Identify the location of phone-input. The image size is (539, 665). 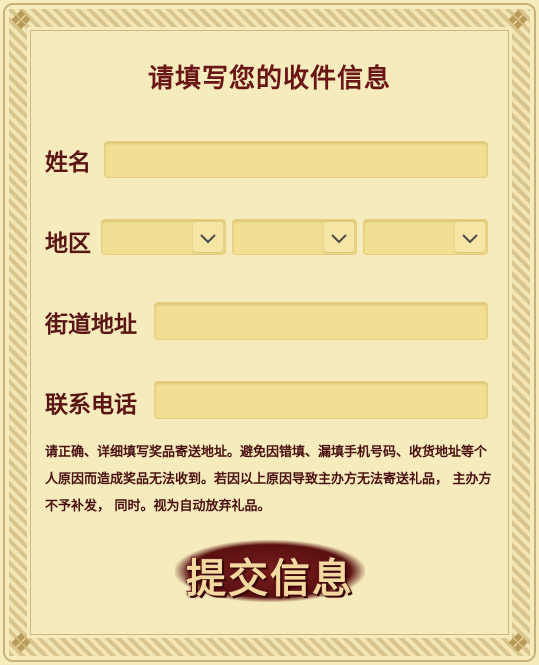
(321, 400).